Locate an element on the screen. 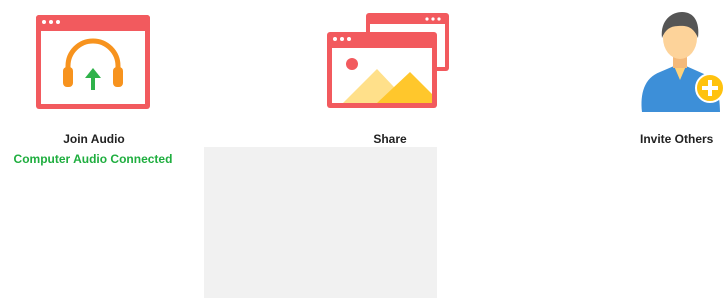 The height and width of the screenshot is (298, 728). invite-others-button is located at coordinates (681, 61).